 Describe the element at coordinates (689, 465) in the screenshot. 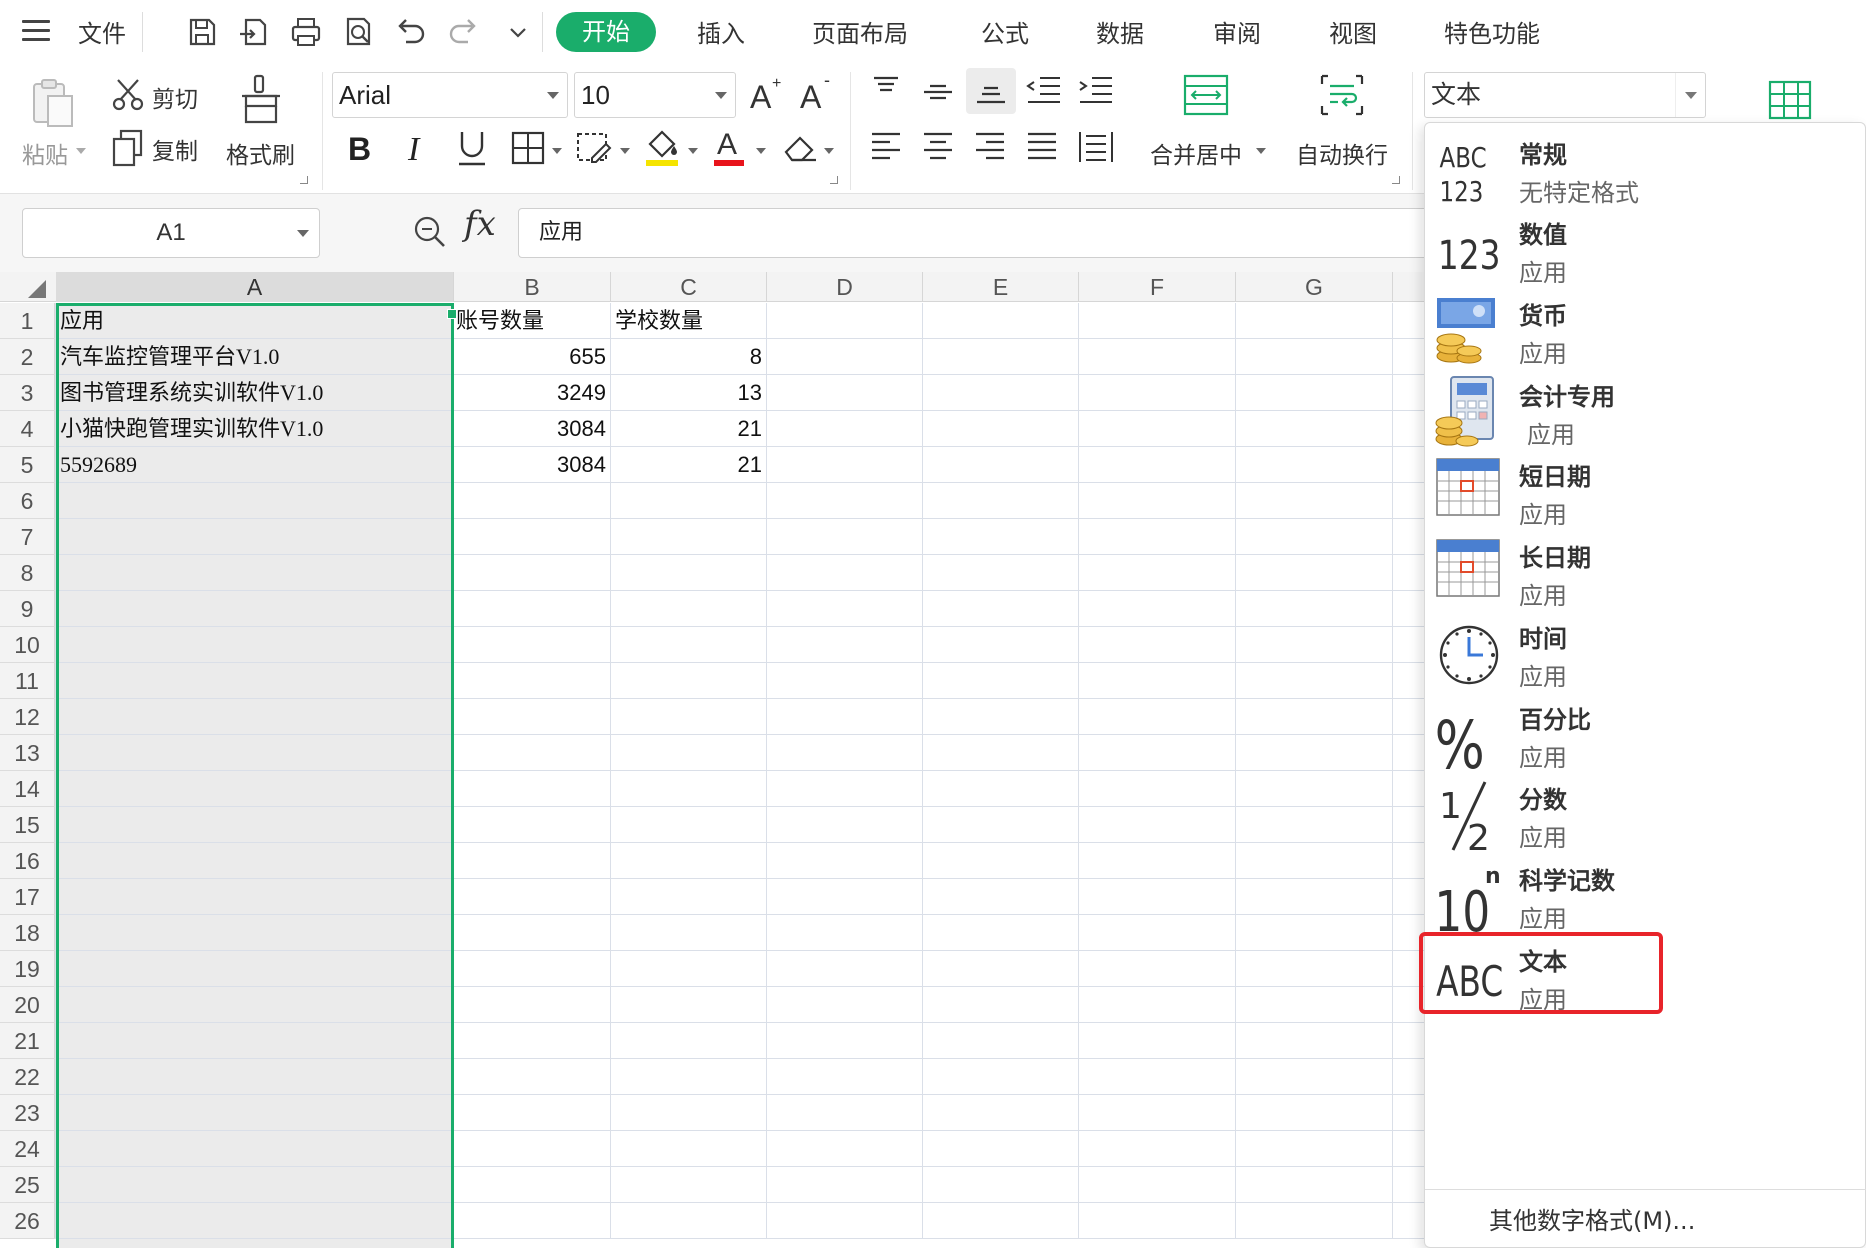

I see `cell-C5: 21` at that location.